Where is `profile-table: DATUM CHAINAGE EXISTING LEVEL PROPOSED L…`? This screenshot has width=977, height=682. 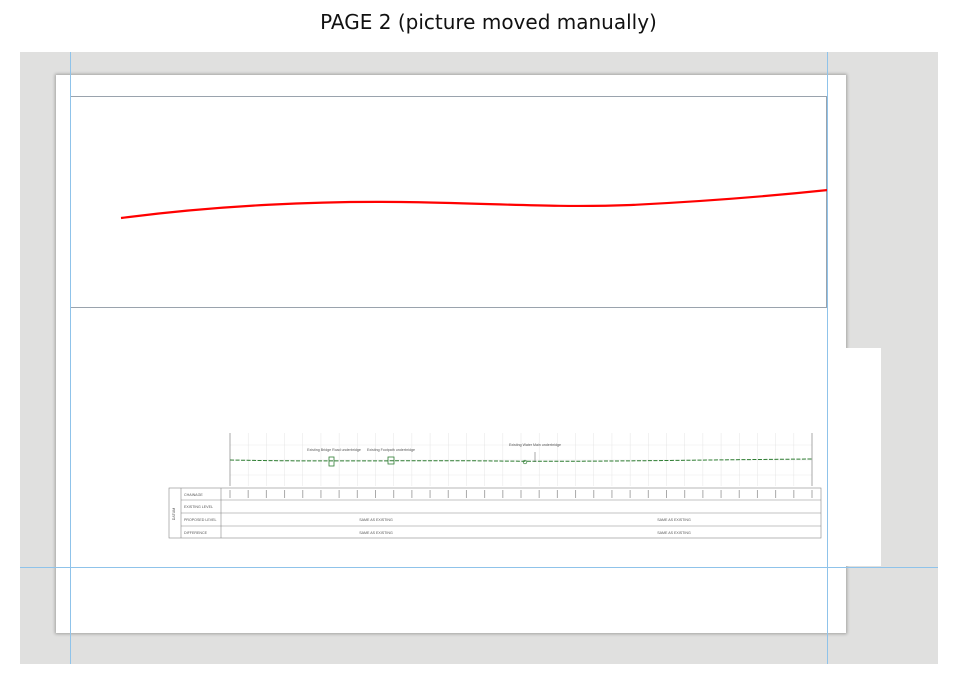 profile-table: DATUM CHAINAGE EXISTING LEVEL PROPOSED L… is located at coordinates (495, 513).